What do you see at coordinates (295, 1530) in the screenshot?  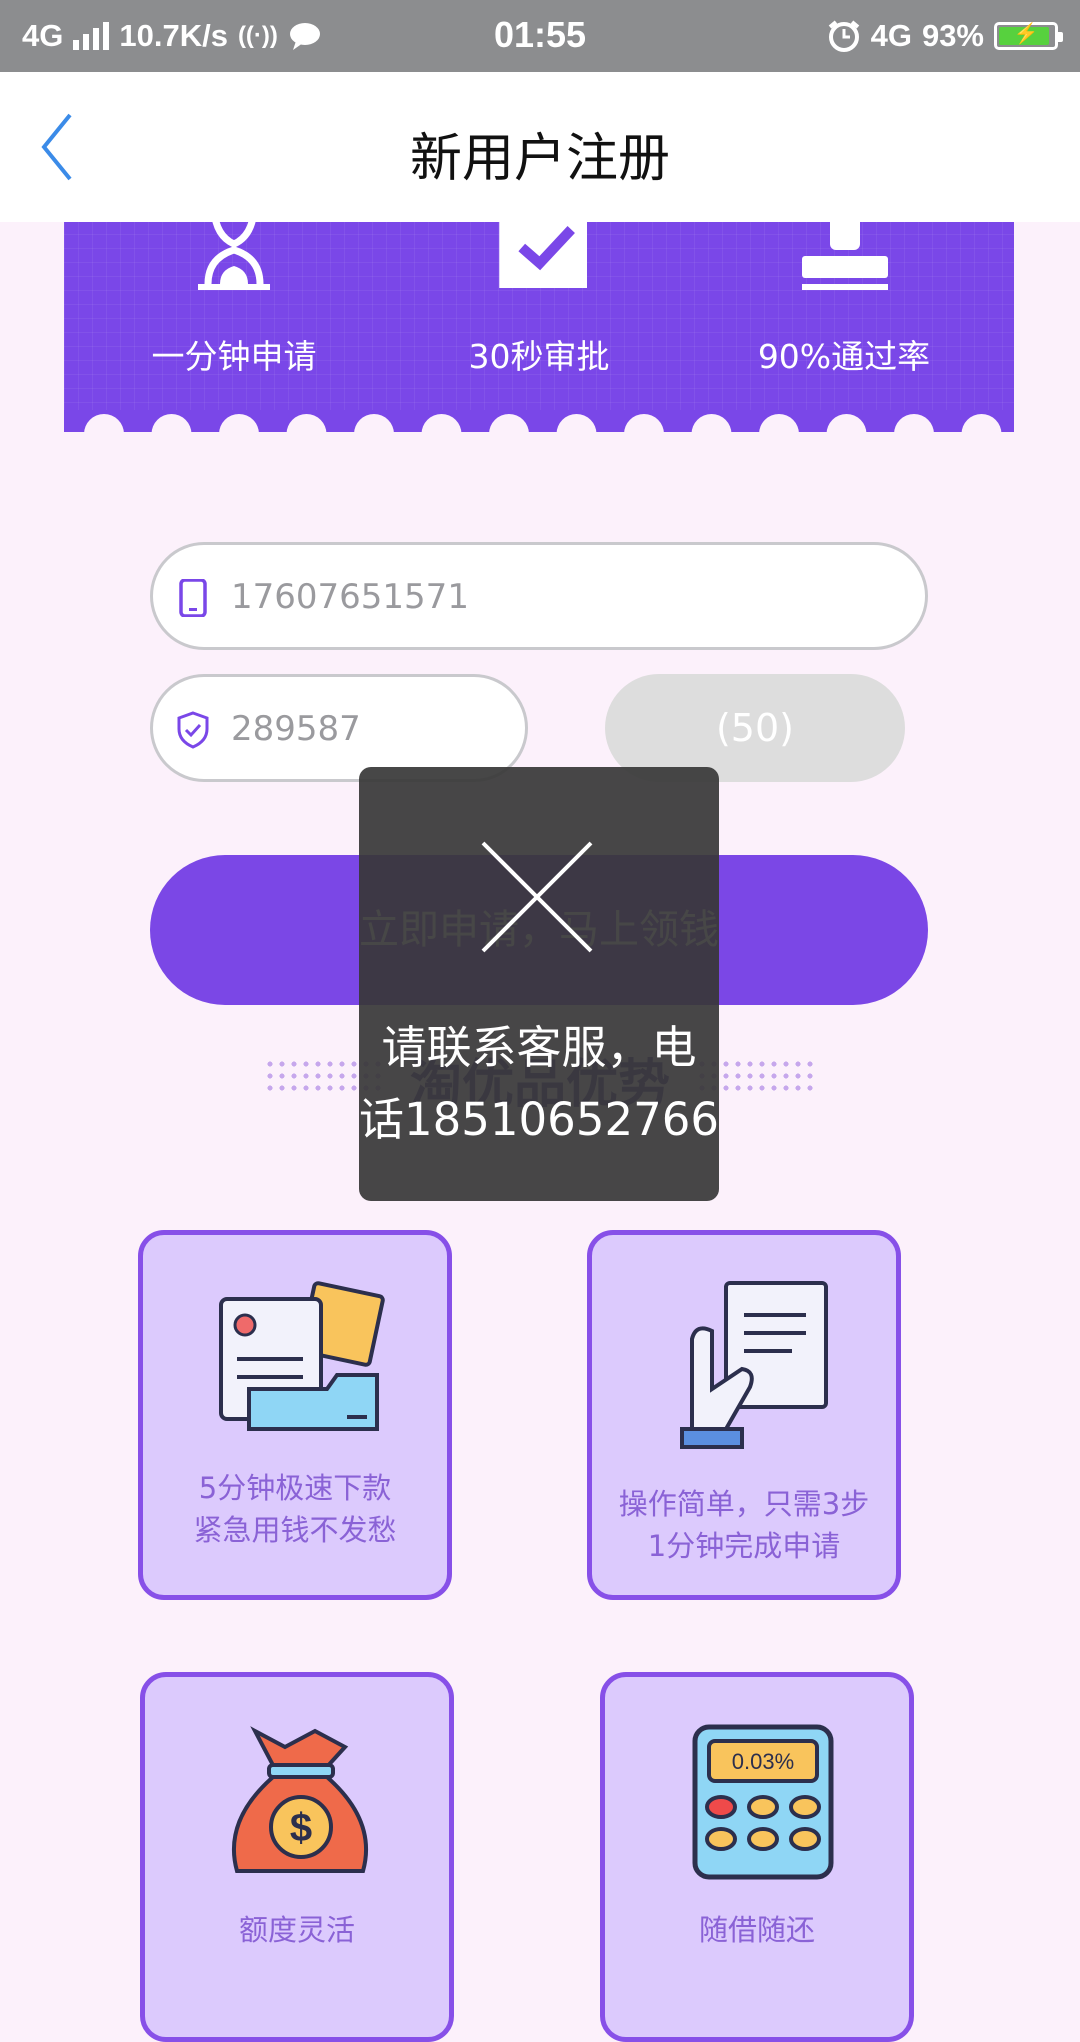 I see `card-text-line2: 紧急用钱不发愁` at bounding box center [295, 1530].